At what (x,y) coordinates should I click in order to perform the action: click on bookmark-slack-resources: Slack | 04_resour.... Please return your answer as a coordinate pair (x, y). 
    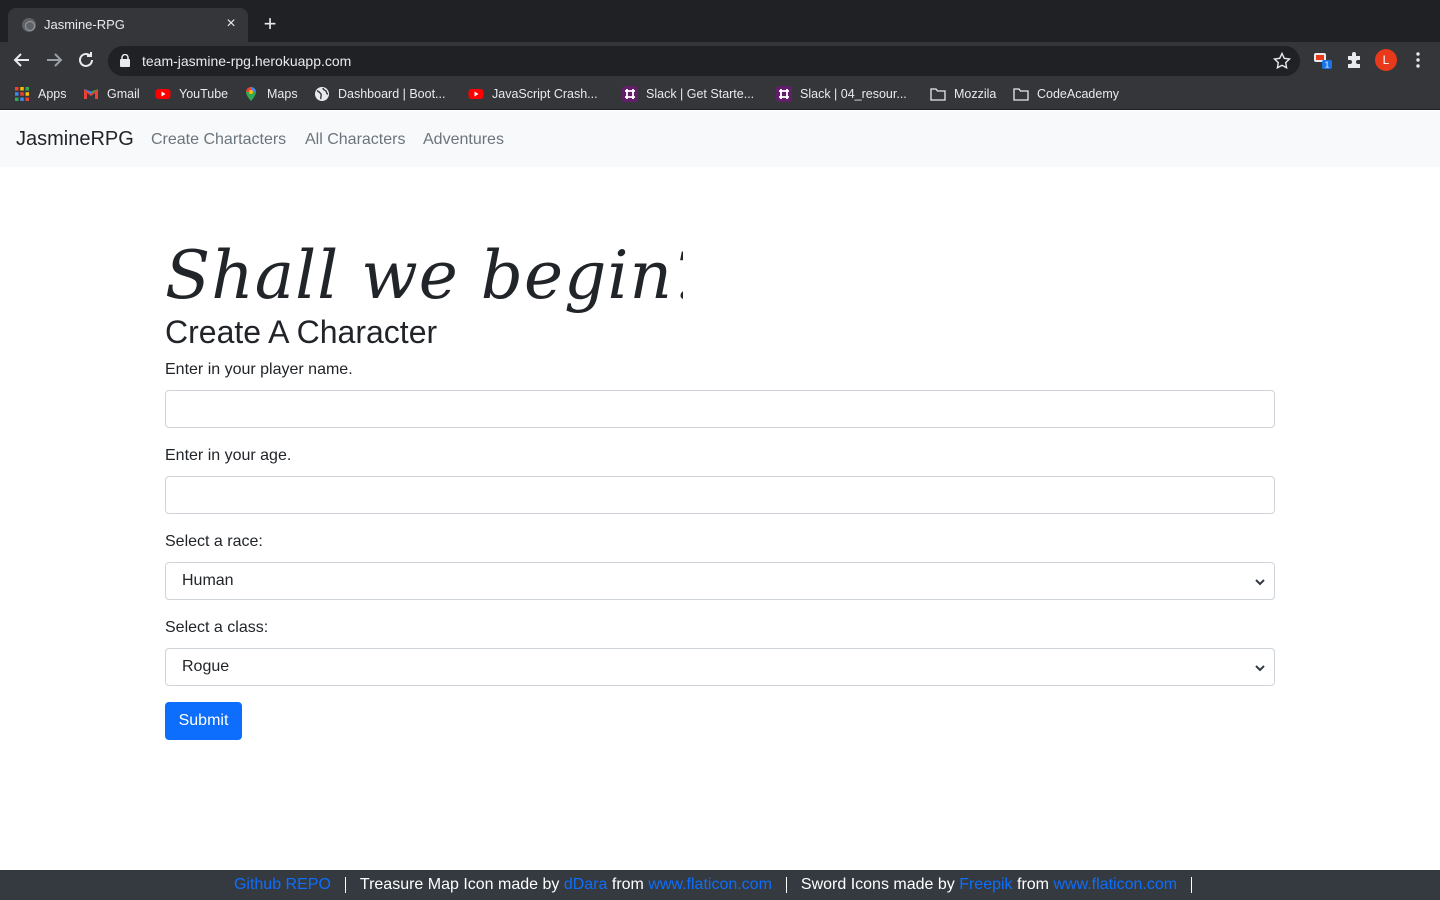
    Looking at the image, I should click on (841, 94).